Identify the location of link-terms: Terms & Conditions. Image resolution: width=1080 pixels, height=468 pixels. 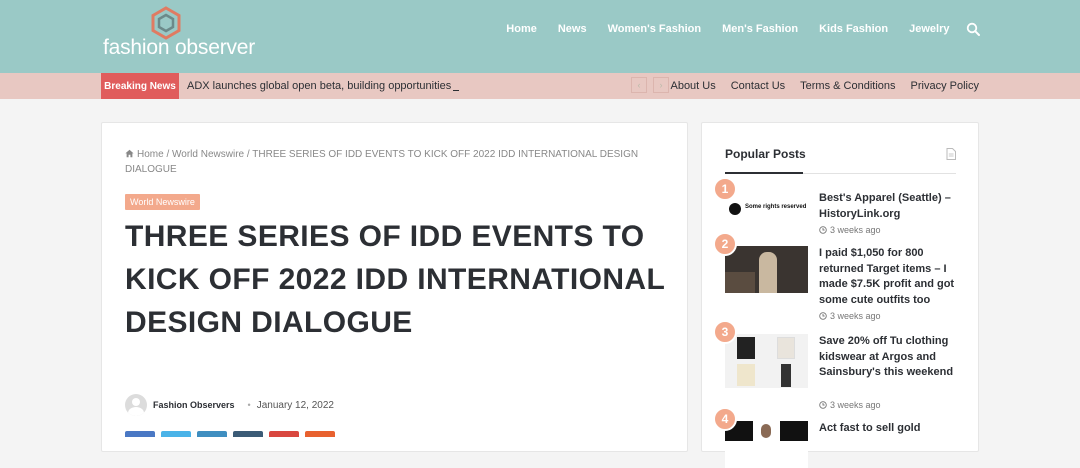
(847, 86).